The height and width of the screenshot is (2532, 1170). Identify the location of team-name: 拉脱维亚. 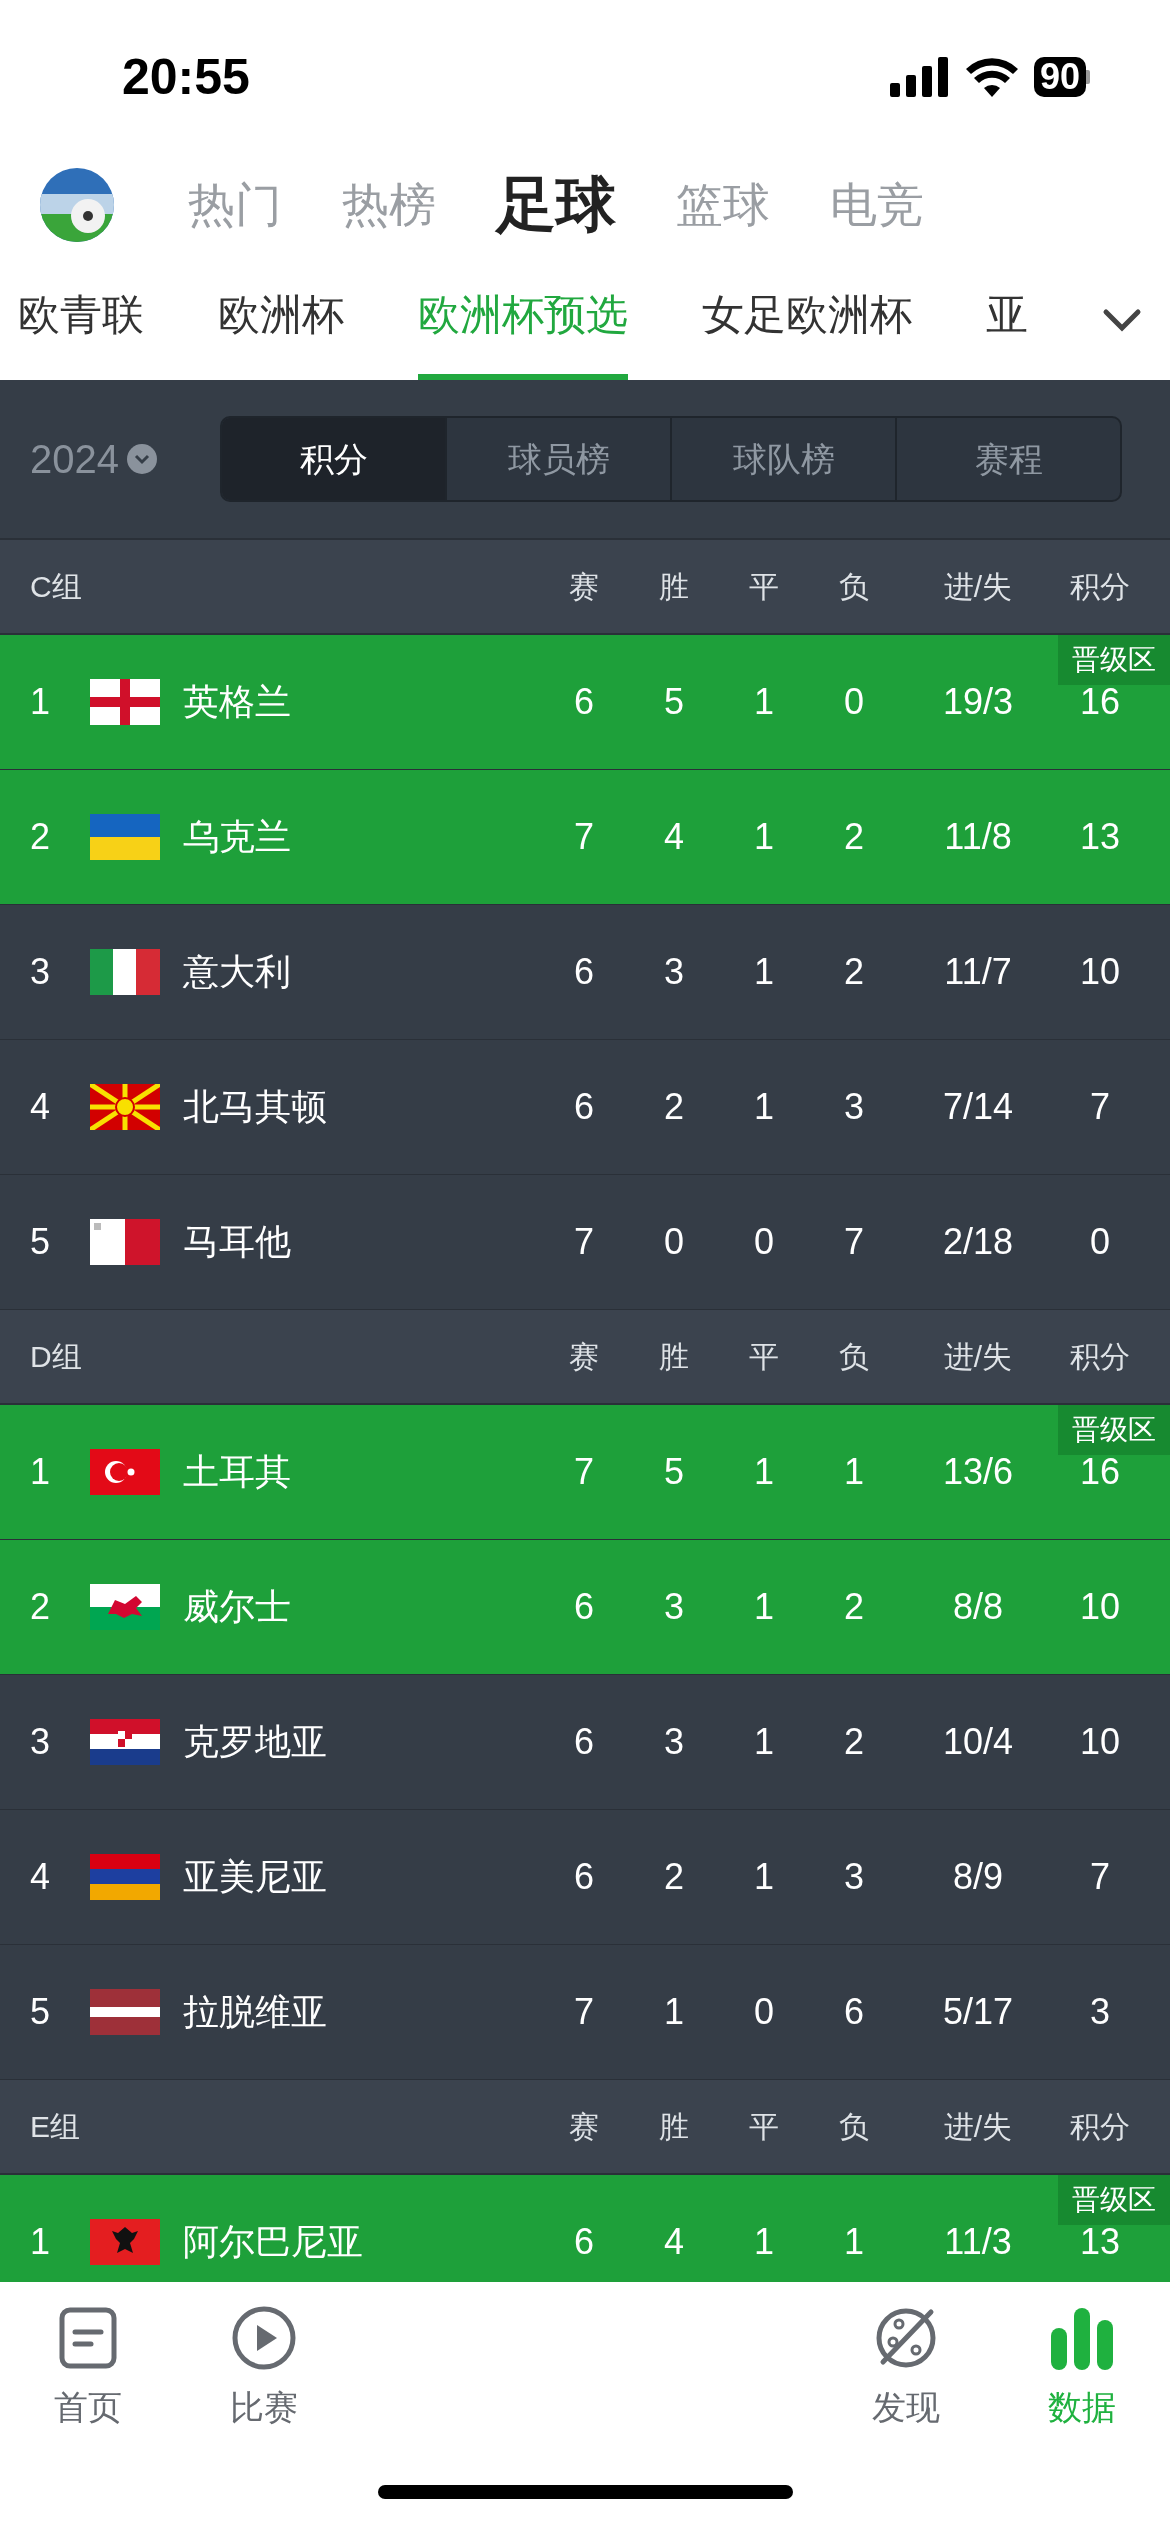
(255, 2012).